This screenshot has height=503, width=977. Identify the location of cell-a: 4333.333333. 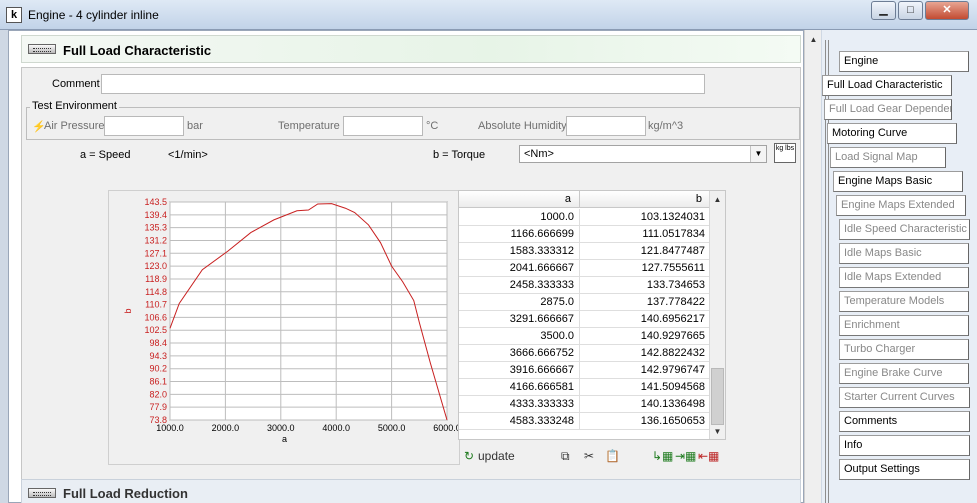
(519, 404).